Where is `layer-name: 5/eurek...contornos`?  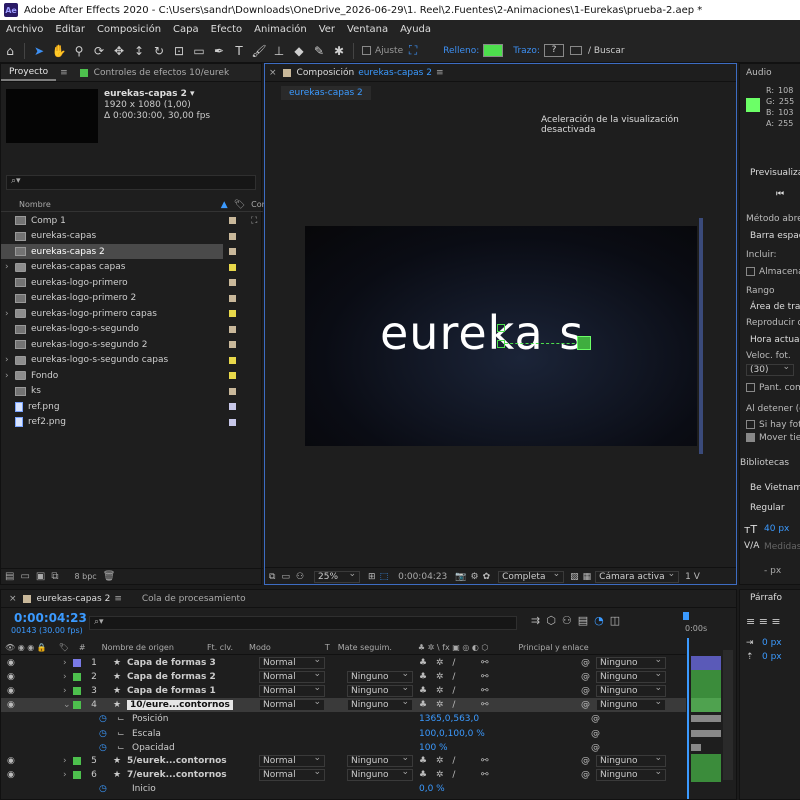 layer-name: 5/eurek...contornos is located at coordinates (177, 761).